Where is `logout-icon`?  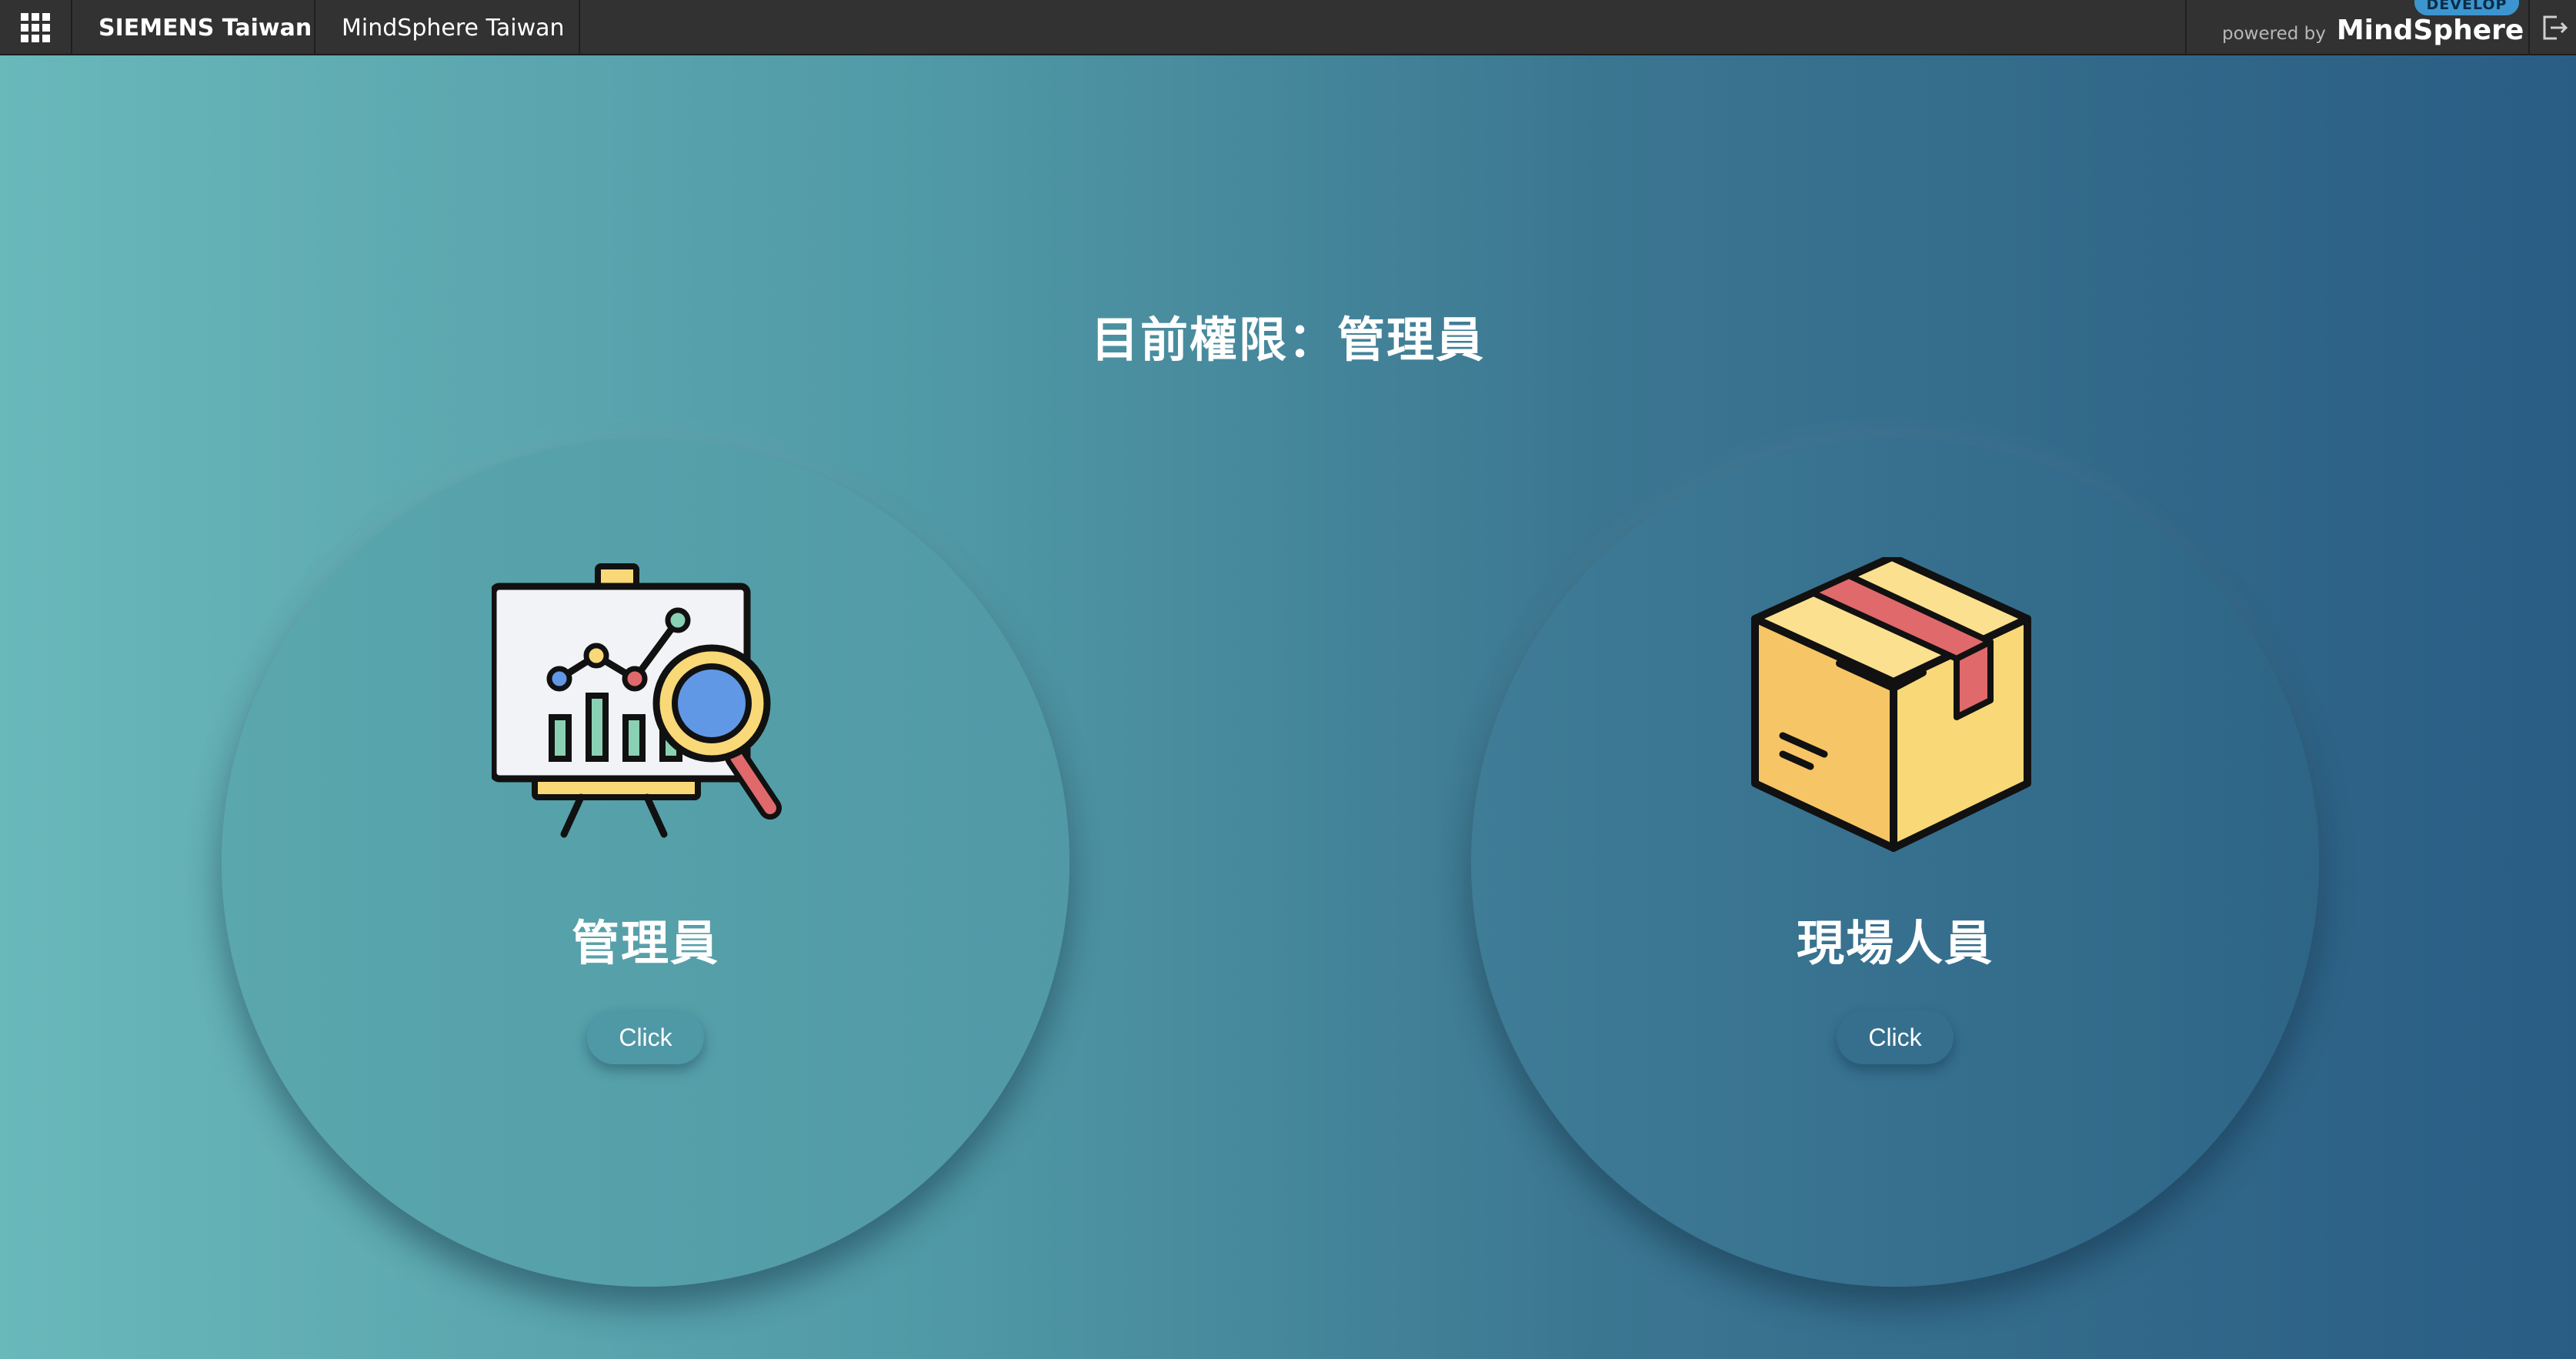 logout-icon is located at coordinates (2556, 28).